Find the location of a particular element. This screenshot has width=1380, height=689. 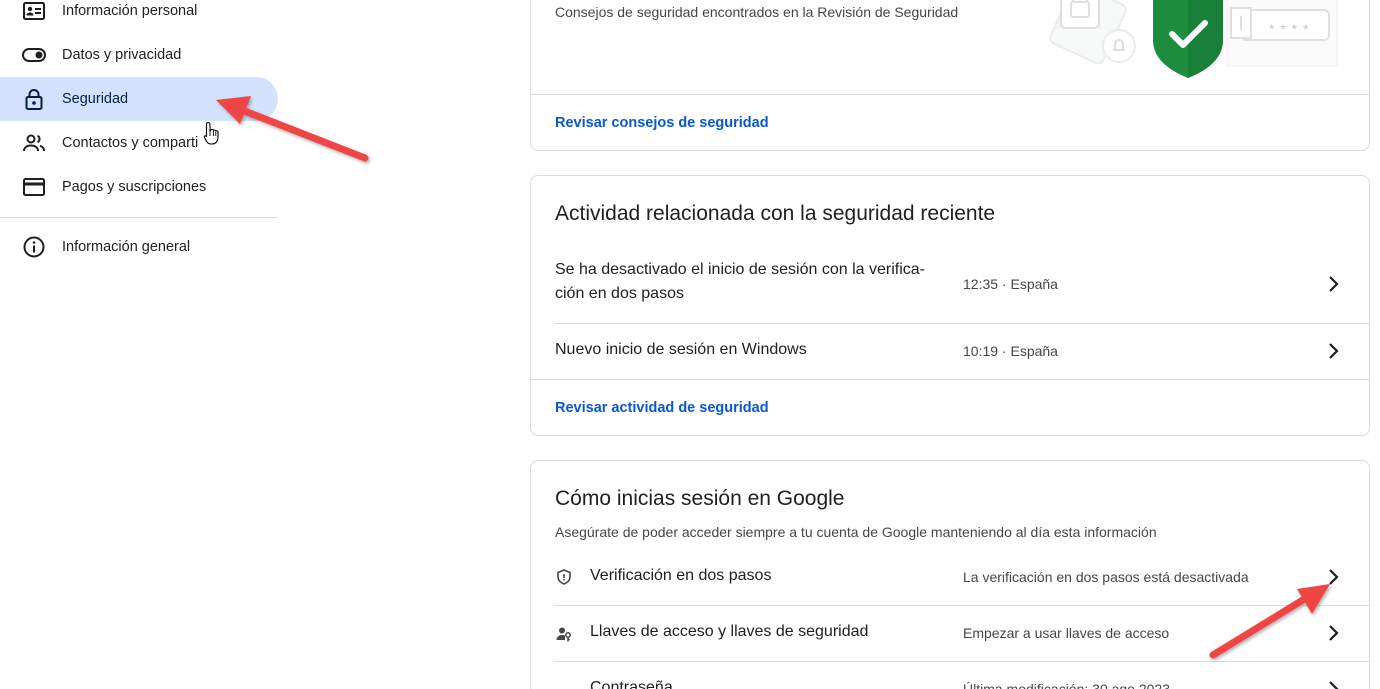

shield-icon is located at coordinates (564, 577).